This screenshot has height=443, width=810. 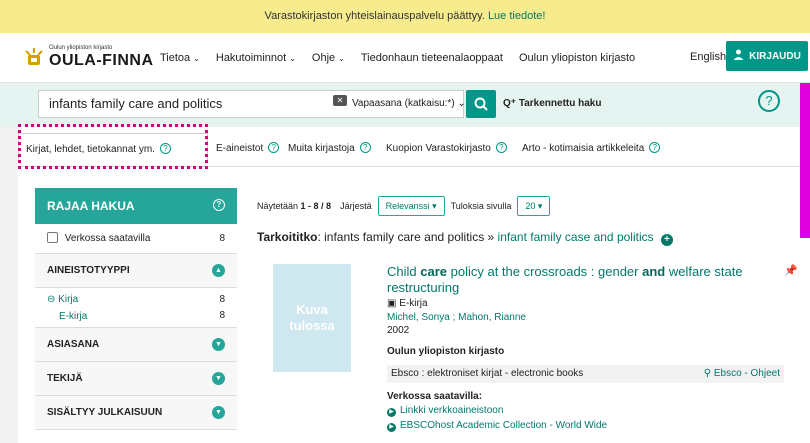 What do you see at coordinates (326, 148) in the screenshot?
I see `tab-muita-kirjastoja: Muita kirjastoja?` at bounding box center [326, 148].